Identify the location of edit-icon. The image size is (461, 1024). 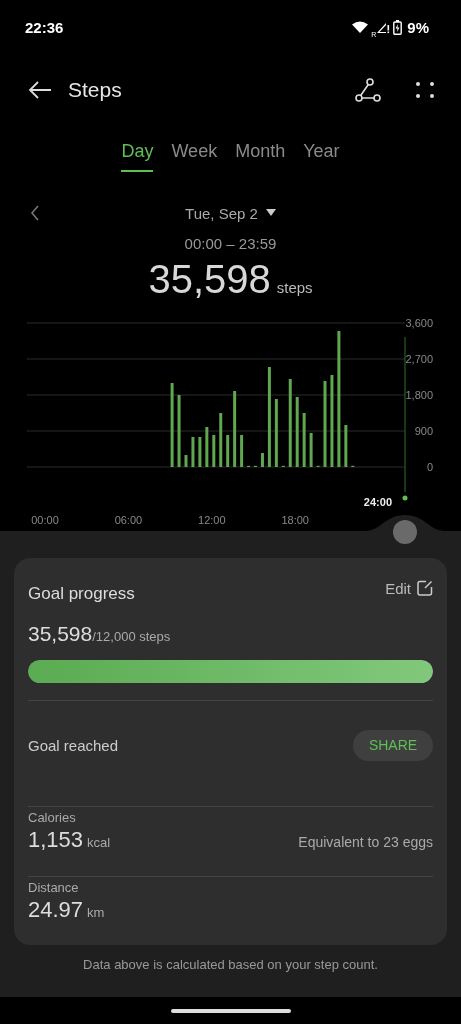
(425, 588).